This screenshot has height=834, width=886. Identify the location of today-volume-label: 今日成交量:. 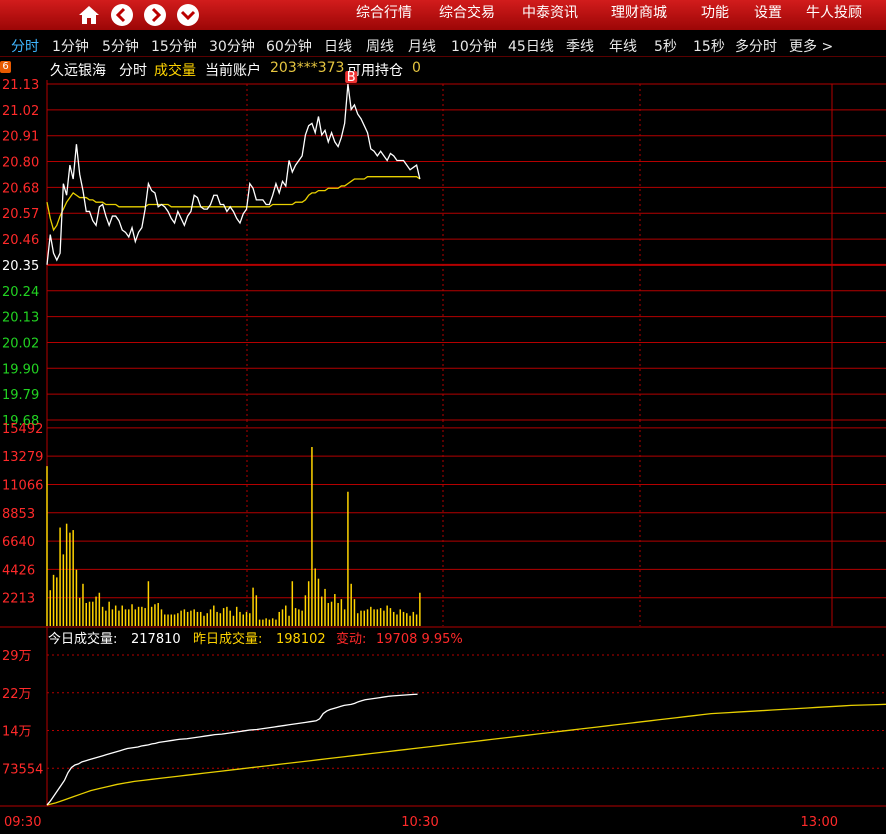
(82, 639).